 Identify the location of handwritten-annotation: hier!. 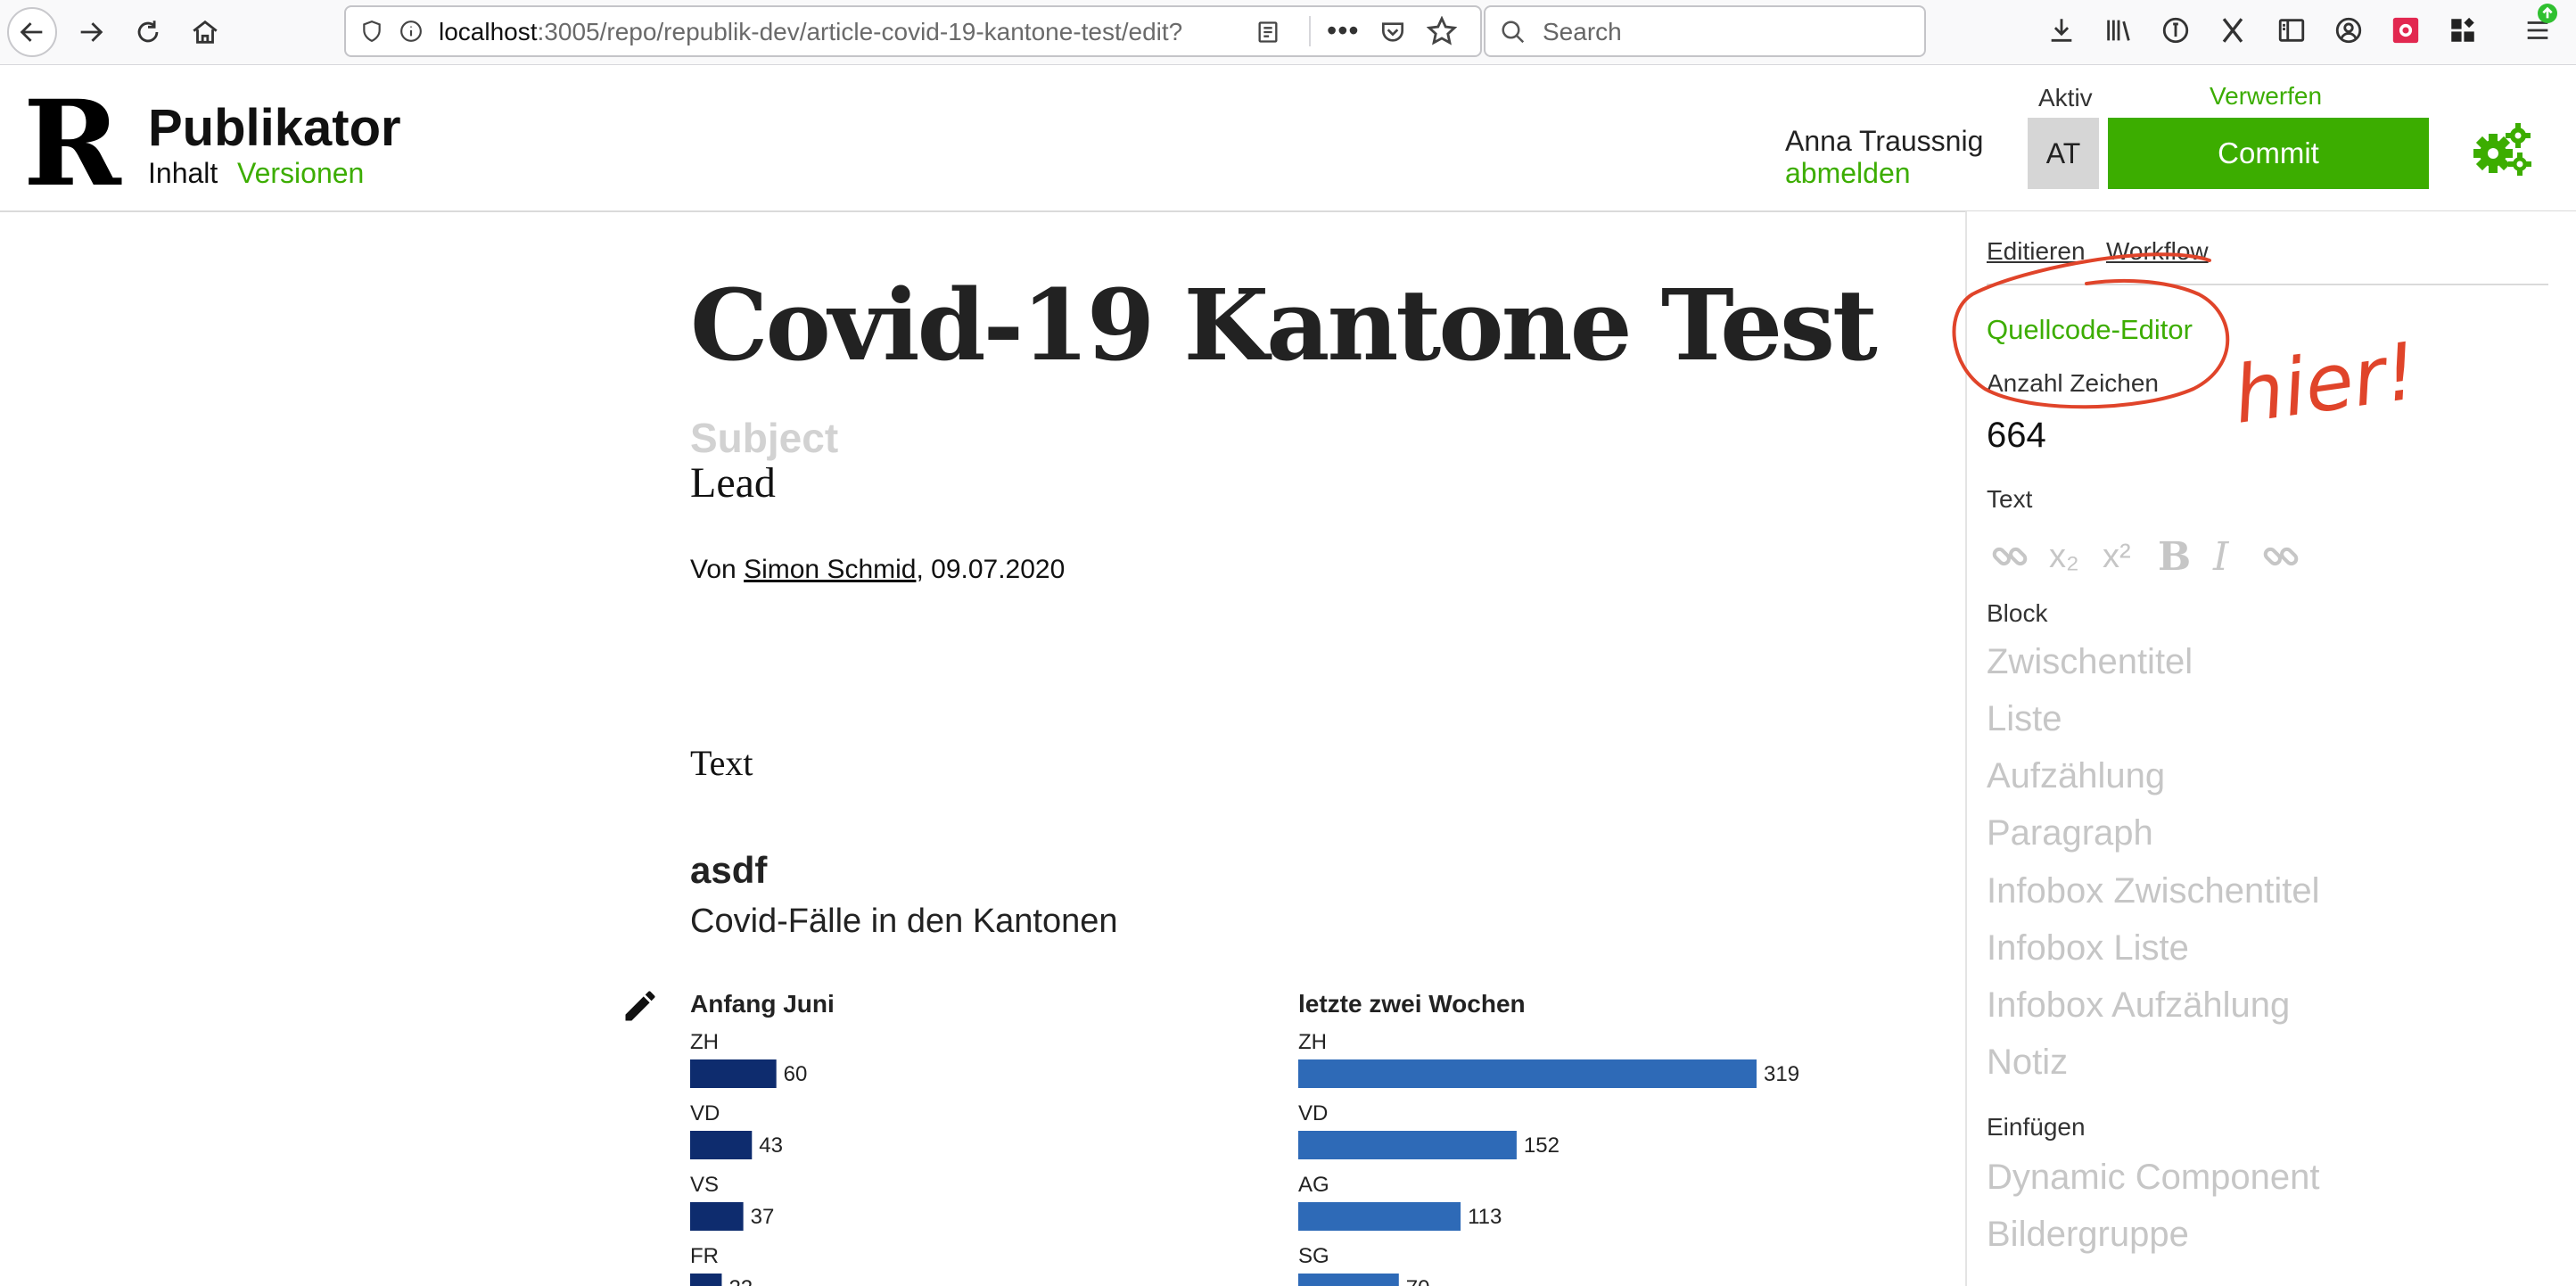
(2187, 346).